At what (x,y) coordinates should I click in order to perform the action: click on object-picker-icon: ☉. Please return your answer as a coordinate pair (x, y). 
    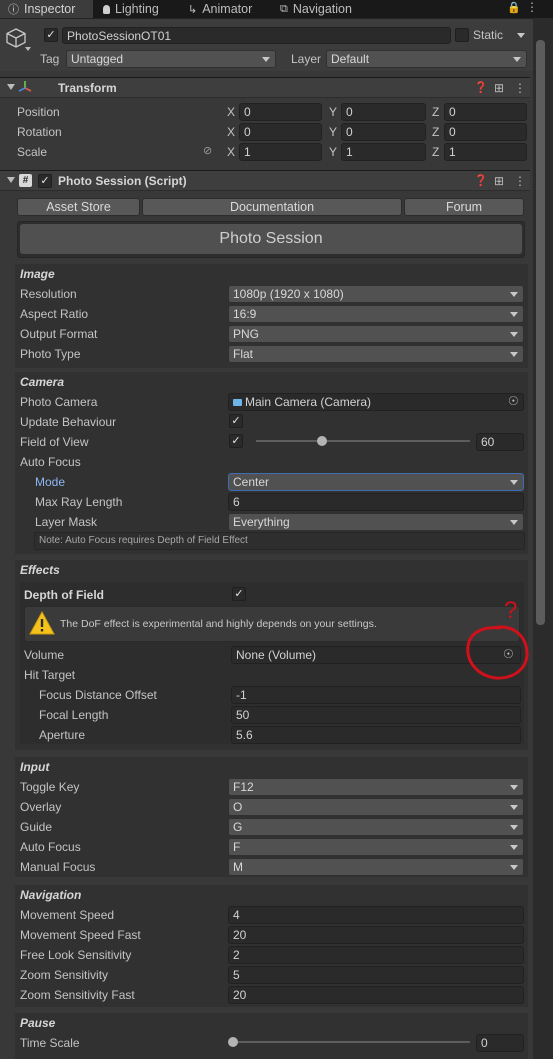
    Looking at the image, I should click on (513, 401).